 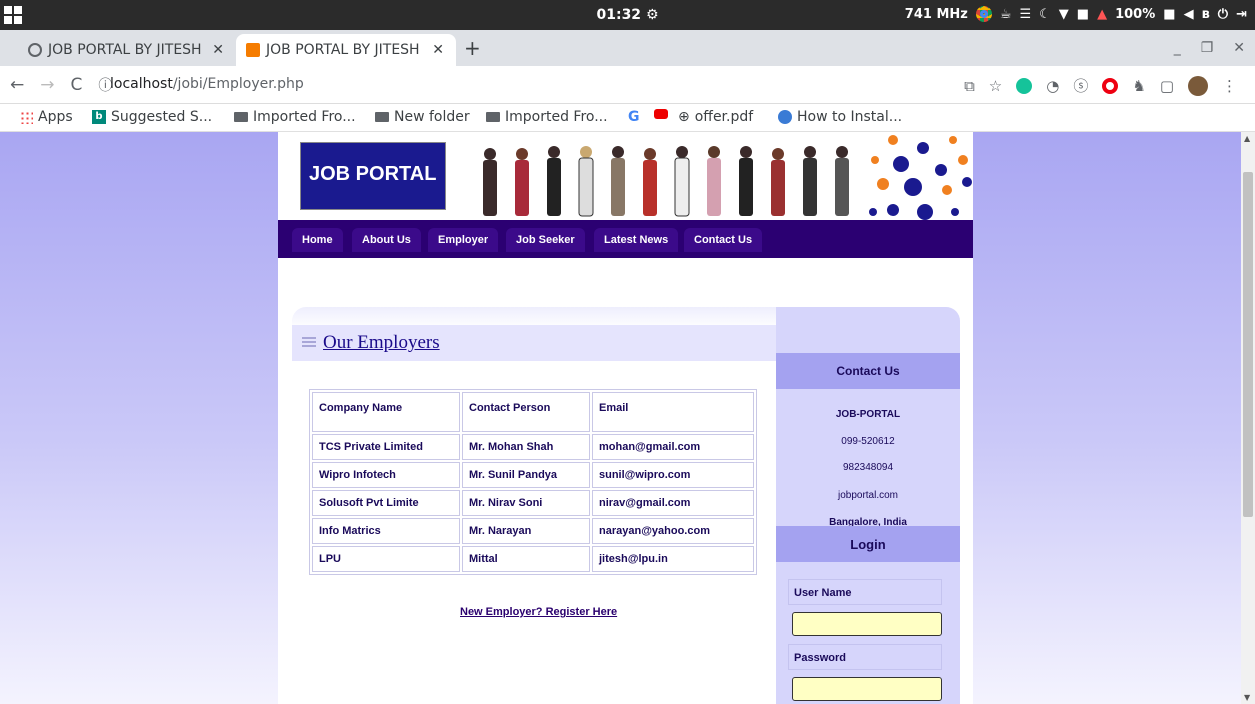 What do you see at coordinates (1045, 14) in the screenshot?
I see `night-light-icon: ☾` at bounding box center [1045, 14].